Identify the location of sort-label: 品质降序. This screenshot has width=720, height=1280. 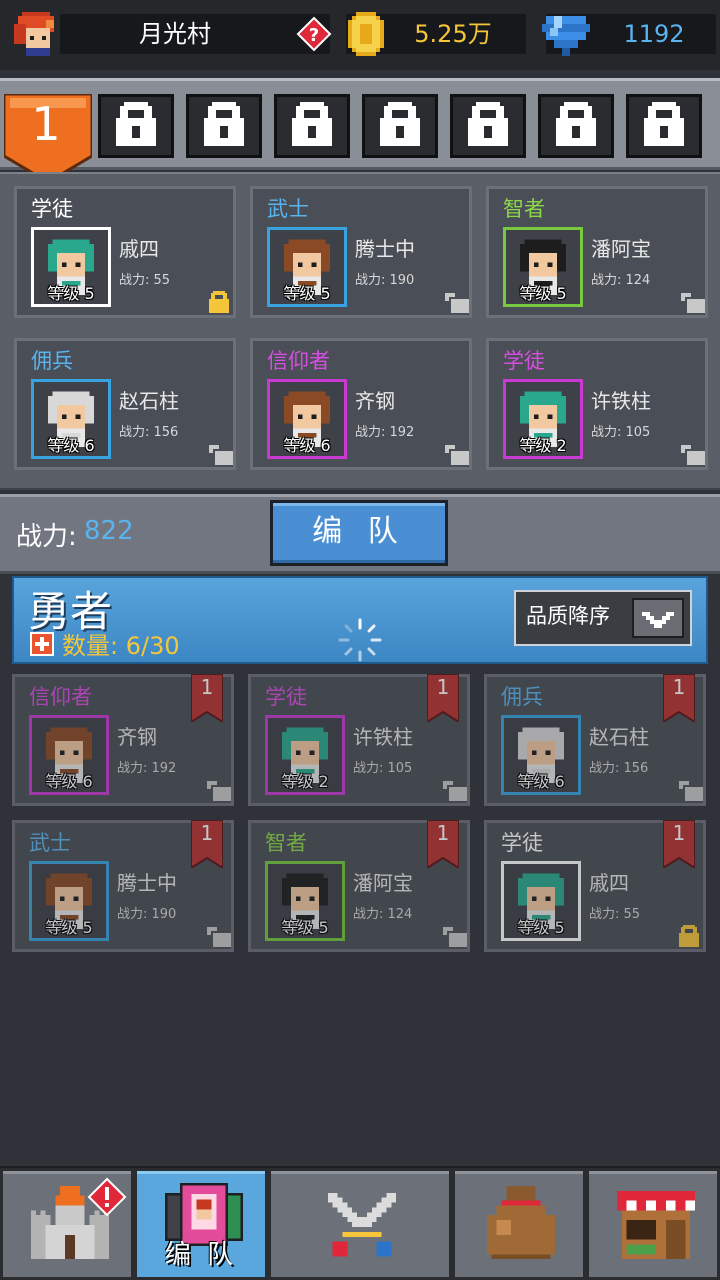
(568, 616).